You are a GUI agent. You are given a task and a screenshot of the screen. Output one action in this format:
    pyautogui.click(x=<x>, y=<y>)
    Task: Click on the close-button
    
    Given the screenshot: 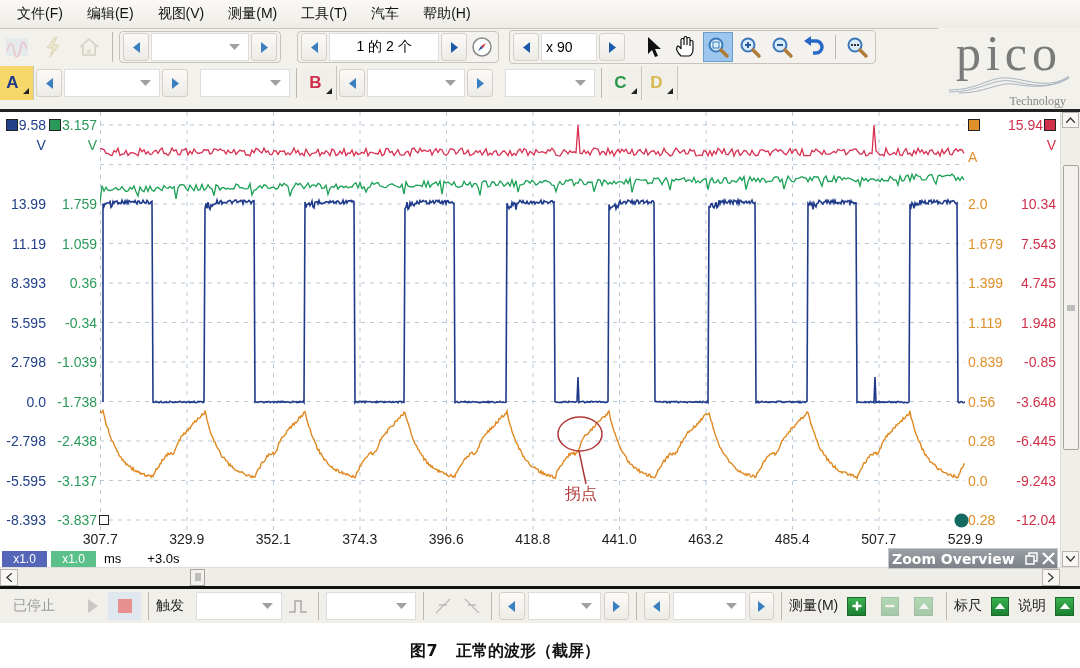 What is the action you would take?
    pyautogui.click(x=1048, y=558)
    